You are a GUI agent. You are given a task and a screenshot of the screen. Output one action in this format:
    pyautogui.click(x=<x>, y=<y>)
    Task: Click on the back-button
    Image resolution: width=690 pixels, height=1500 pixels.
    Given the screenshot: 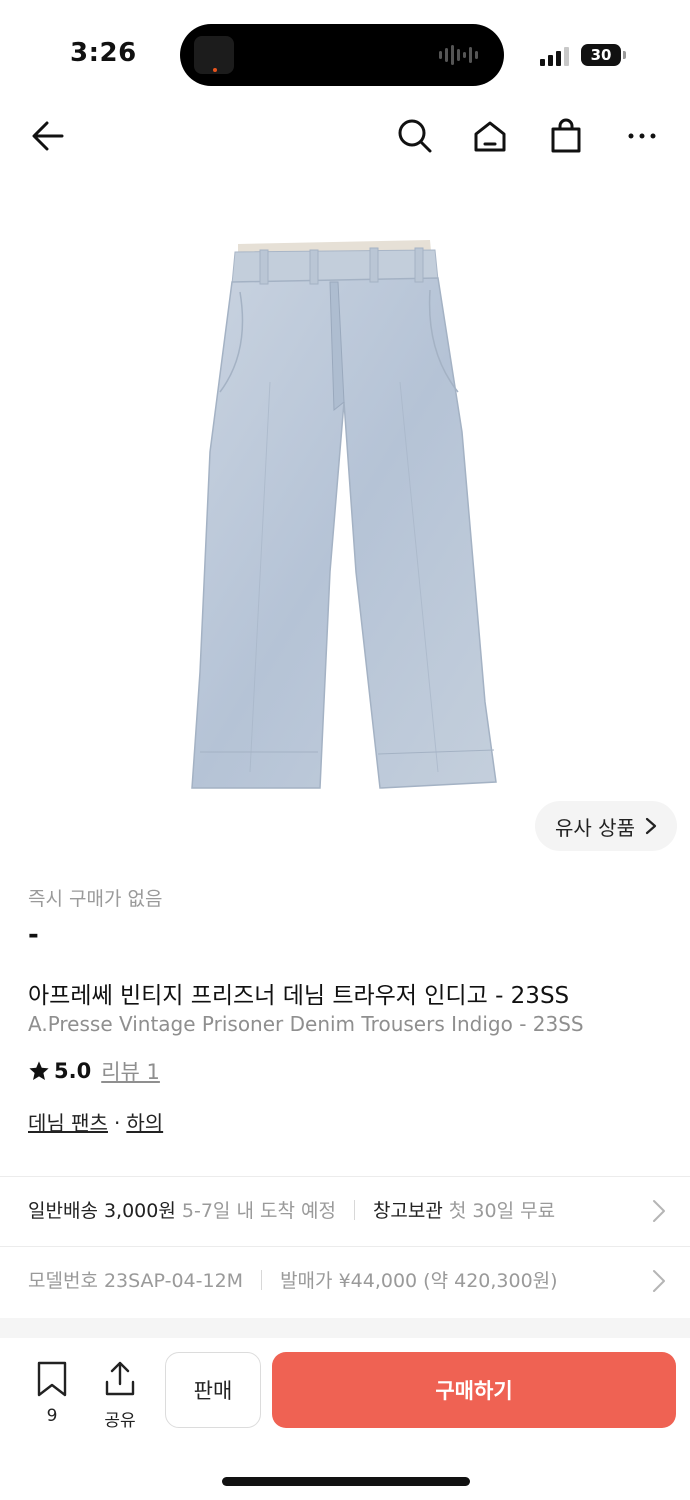 What is the action you would take?
    pyautogui.click(x=48, y=136)
    